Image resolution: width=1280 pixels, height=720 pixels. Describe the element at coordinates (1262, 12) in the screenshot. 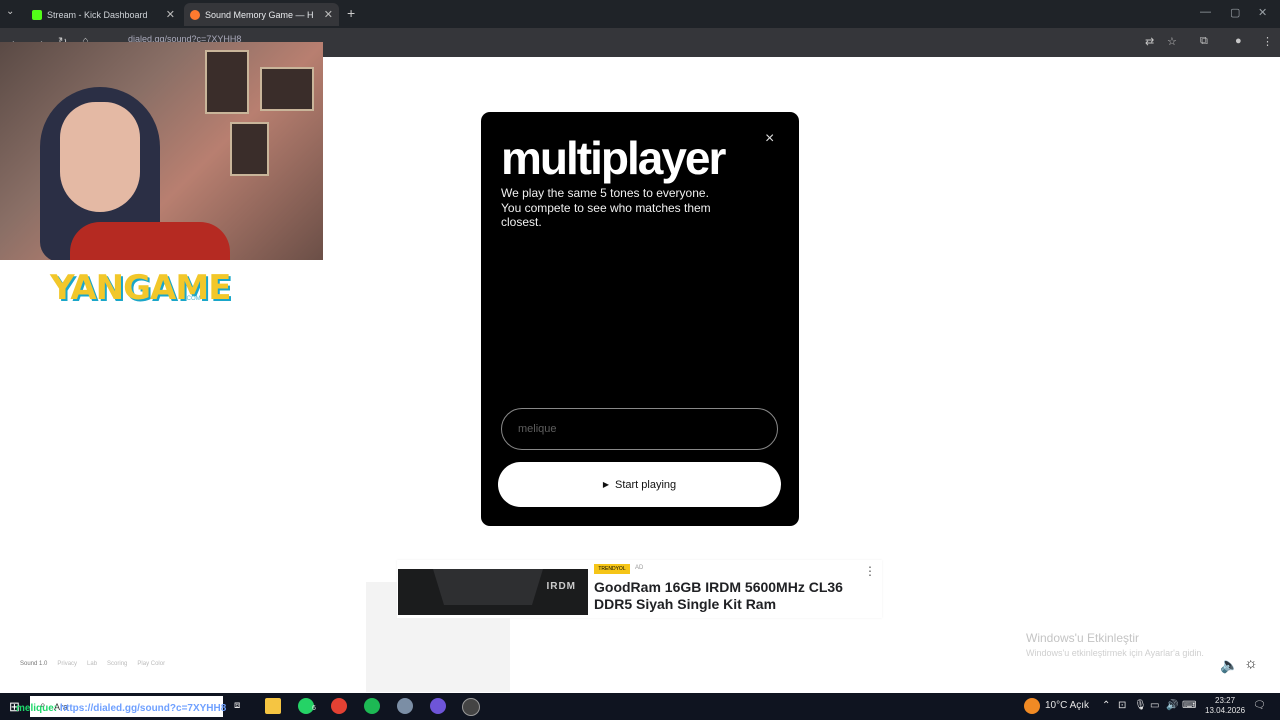

I see `close-window-icon: ✕` at that location.